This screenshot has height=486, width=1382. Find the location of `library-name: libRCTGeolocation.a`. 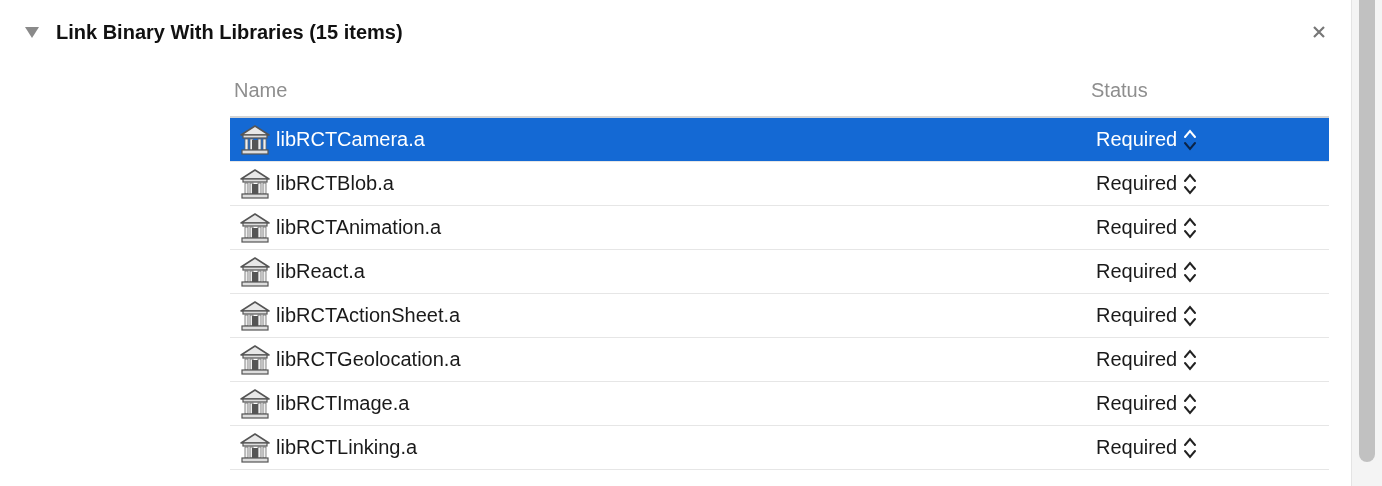

library-name: libRCTGeolocation.a is located at coordinates (368, 359).